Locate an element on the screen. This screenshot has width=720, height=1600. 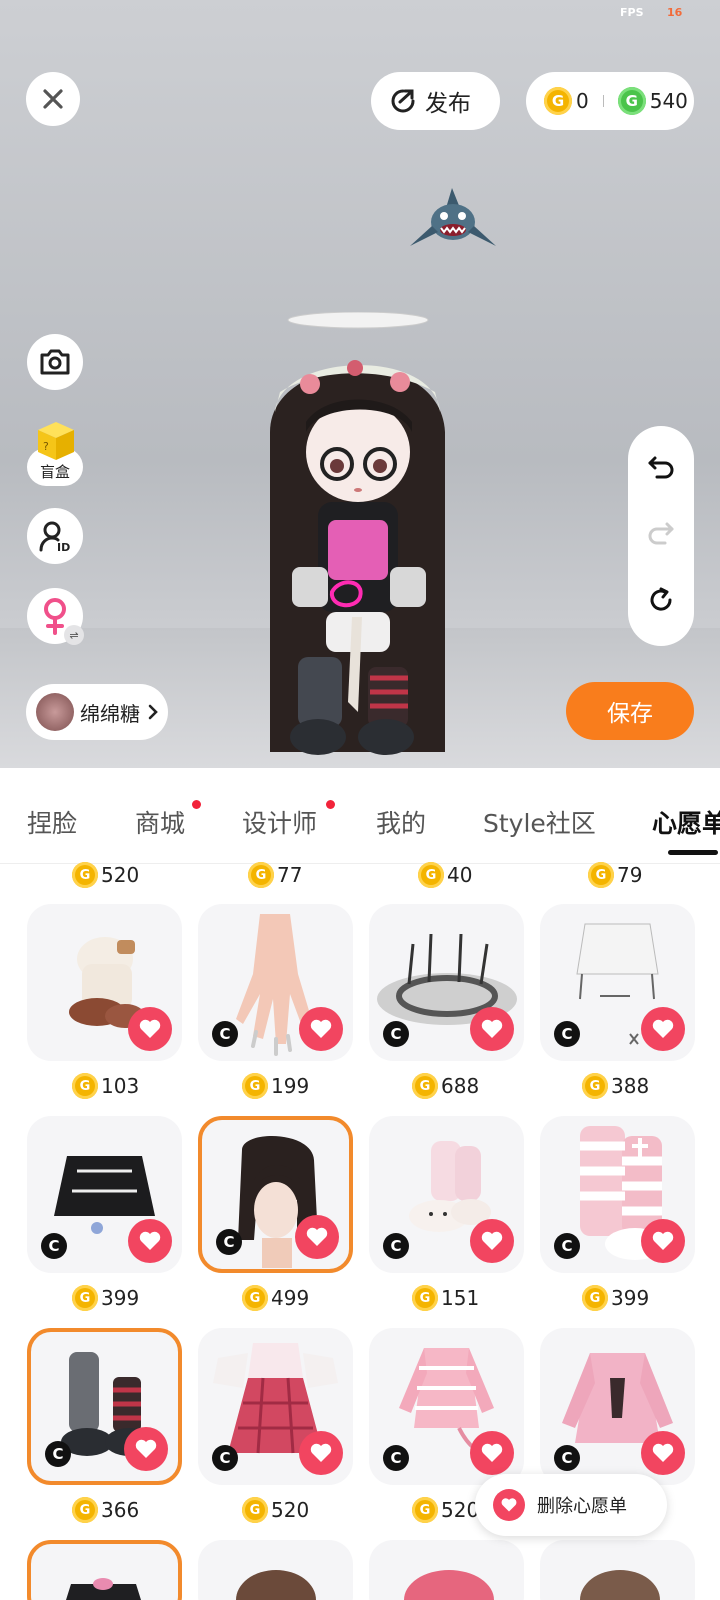
price-value: 151 is located at coordinates (460, 1298).